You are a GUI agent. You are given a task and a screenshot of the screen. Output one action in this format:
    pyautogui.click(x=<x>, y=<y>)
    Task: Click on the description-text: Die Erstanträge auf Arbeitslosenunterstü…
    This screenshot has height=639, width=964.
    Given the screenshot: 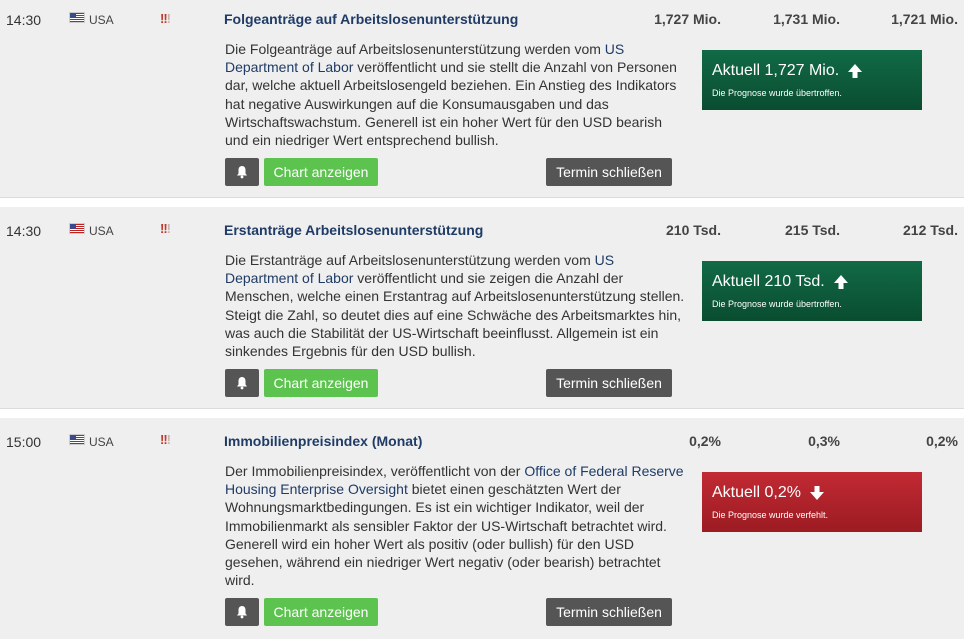 What is the action you would take?
    pyautogui.click(x=410, y=260)
    